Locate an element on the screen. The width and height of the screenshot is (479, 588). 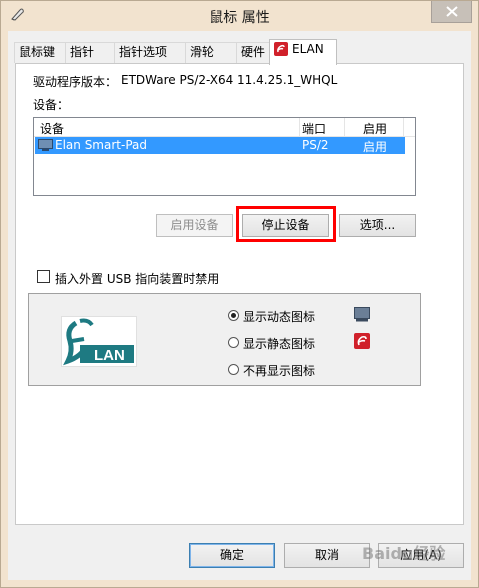
tab-pointer-options: 指针选项 is located at coordinates (150, 52).